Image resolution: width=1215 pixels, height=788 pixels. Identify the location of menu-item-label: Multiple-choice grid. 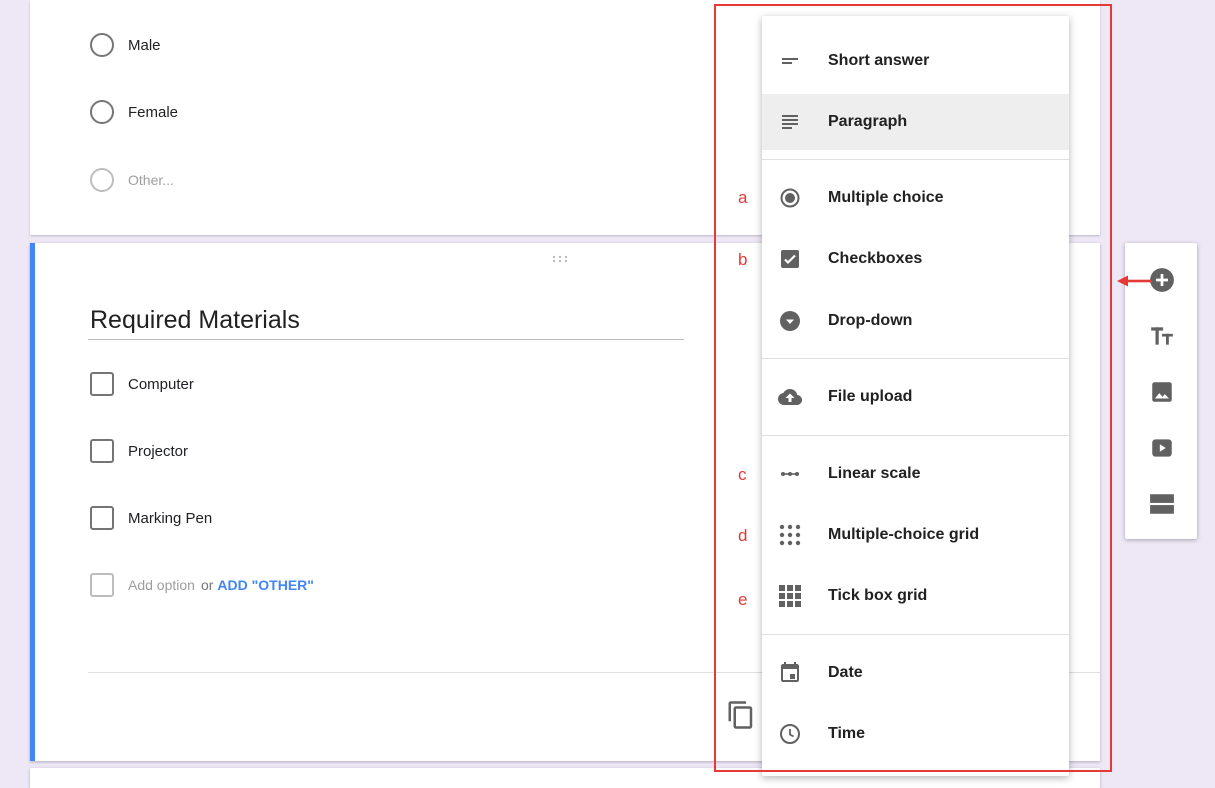
(904, 534).